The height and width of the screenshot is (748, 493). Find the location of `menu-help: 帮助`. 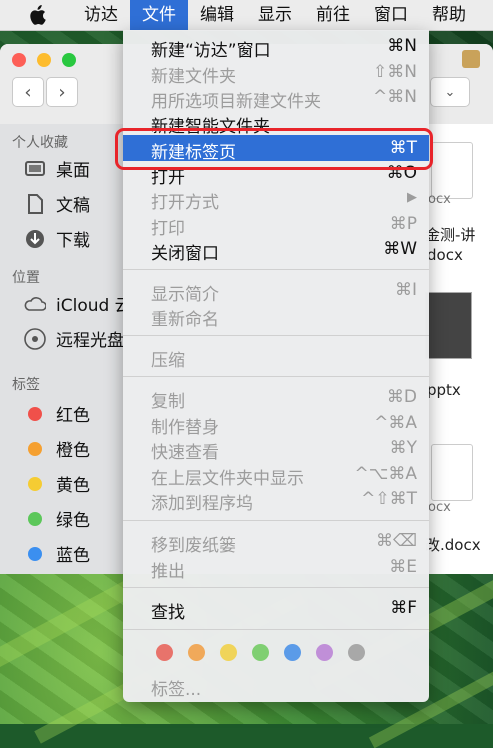

menu-help: 帮助 is located at coordinates (449, 15).